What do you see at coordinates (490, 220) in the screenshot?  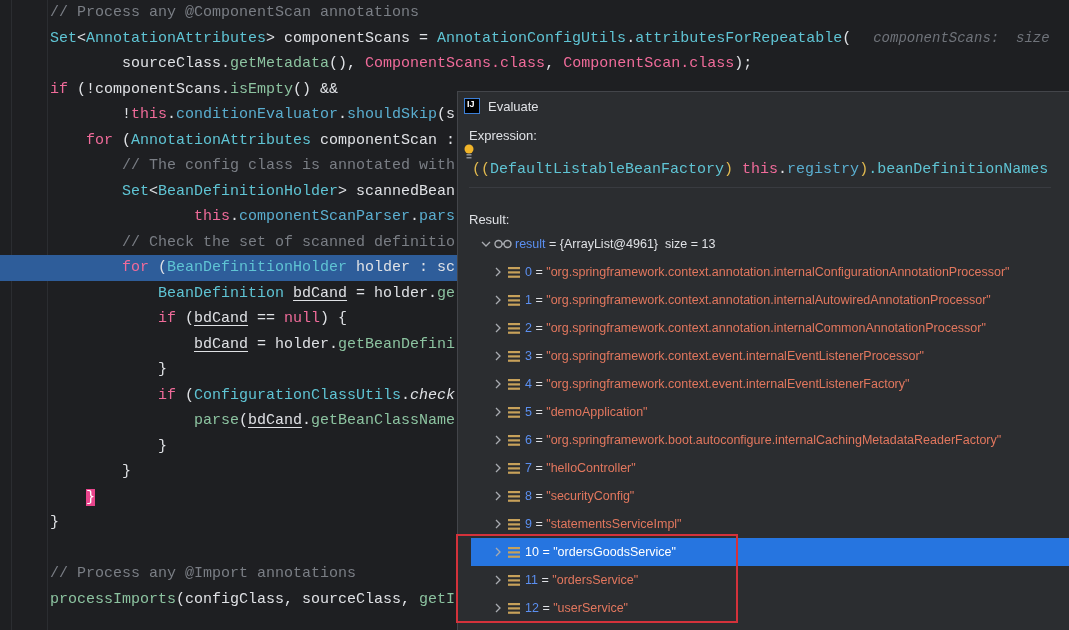 I see `result-label: Result:` at bounding box center [490, 220].